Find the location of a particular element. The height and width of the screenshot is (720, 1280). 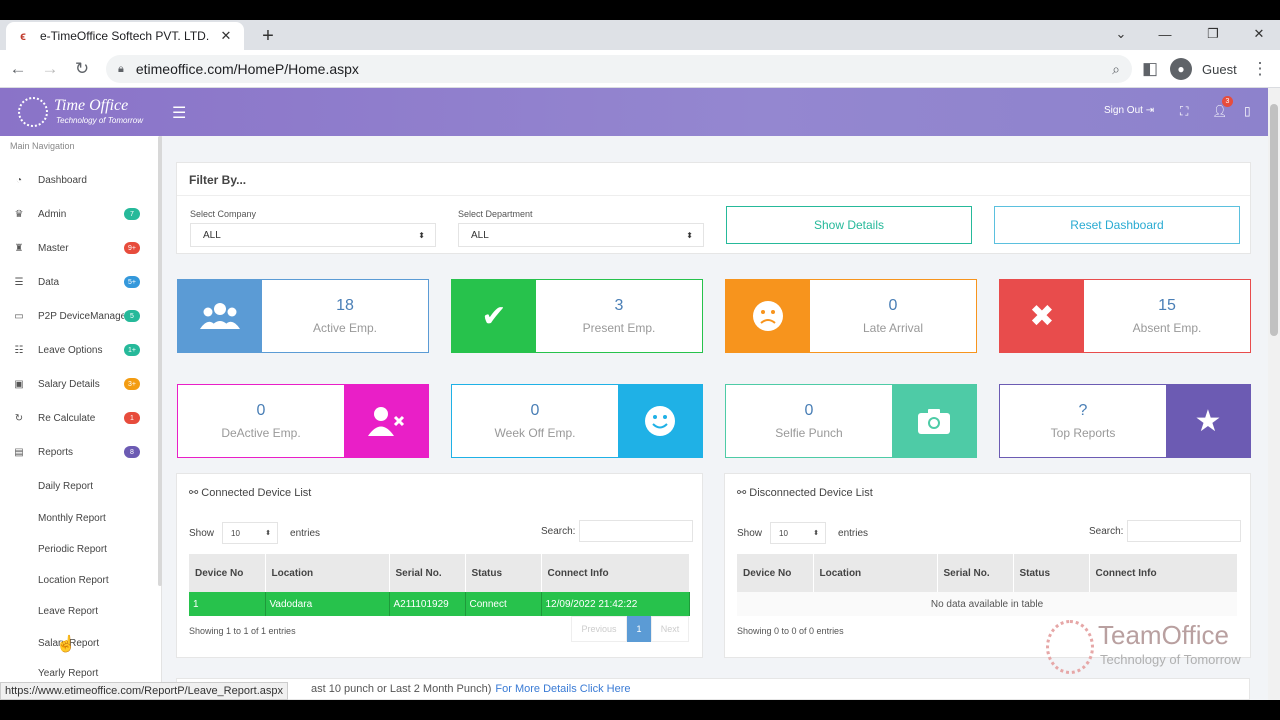

disconnected-title-text: Disconnected Device List is located at coordinates (811, 493).